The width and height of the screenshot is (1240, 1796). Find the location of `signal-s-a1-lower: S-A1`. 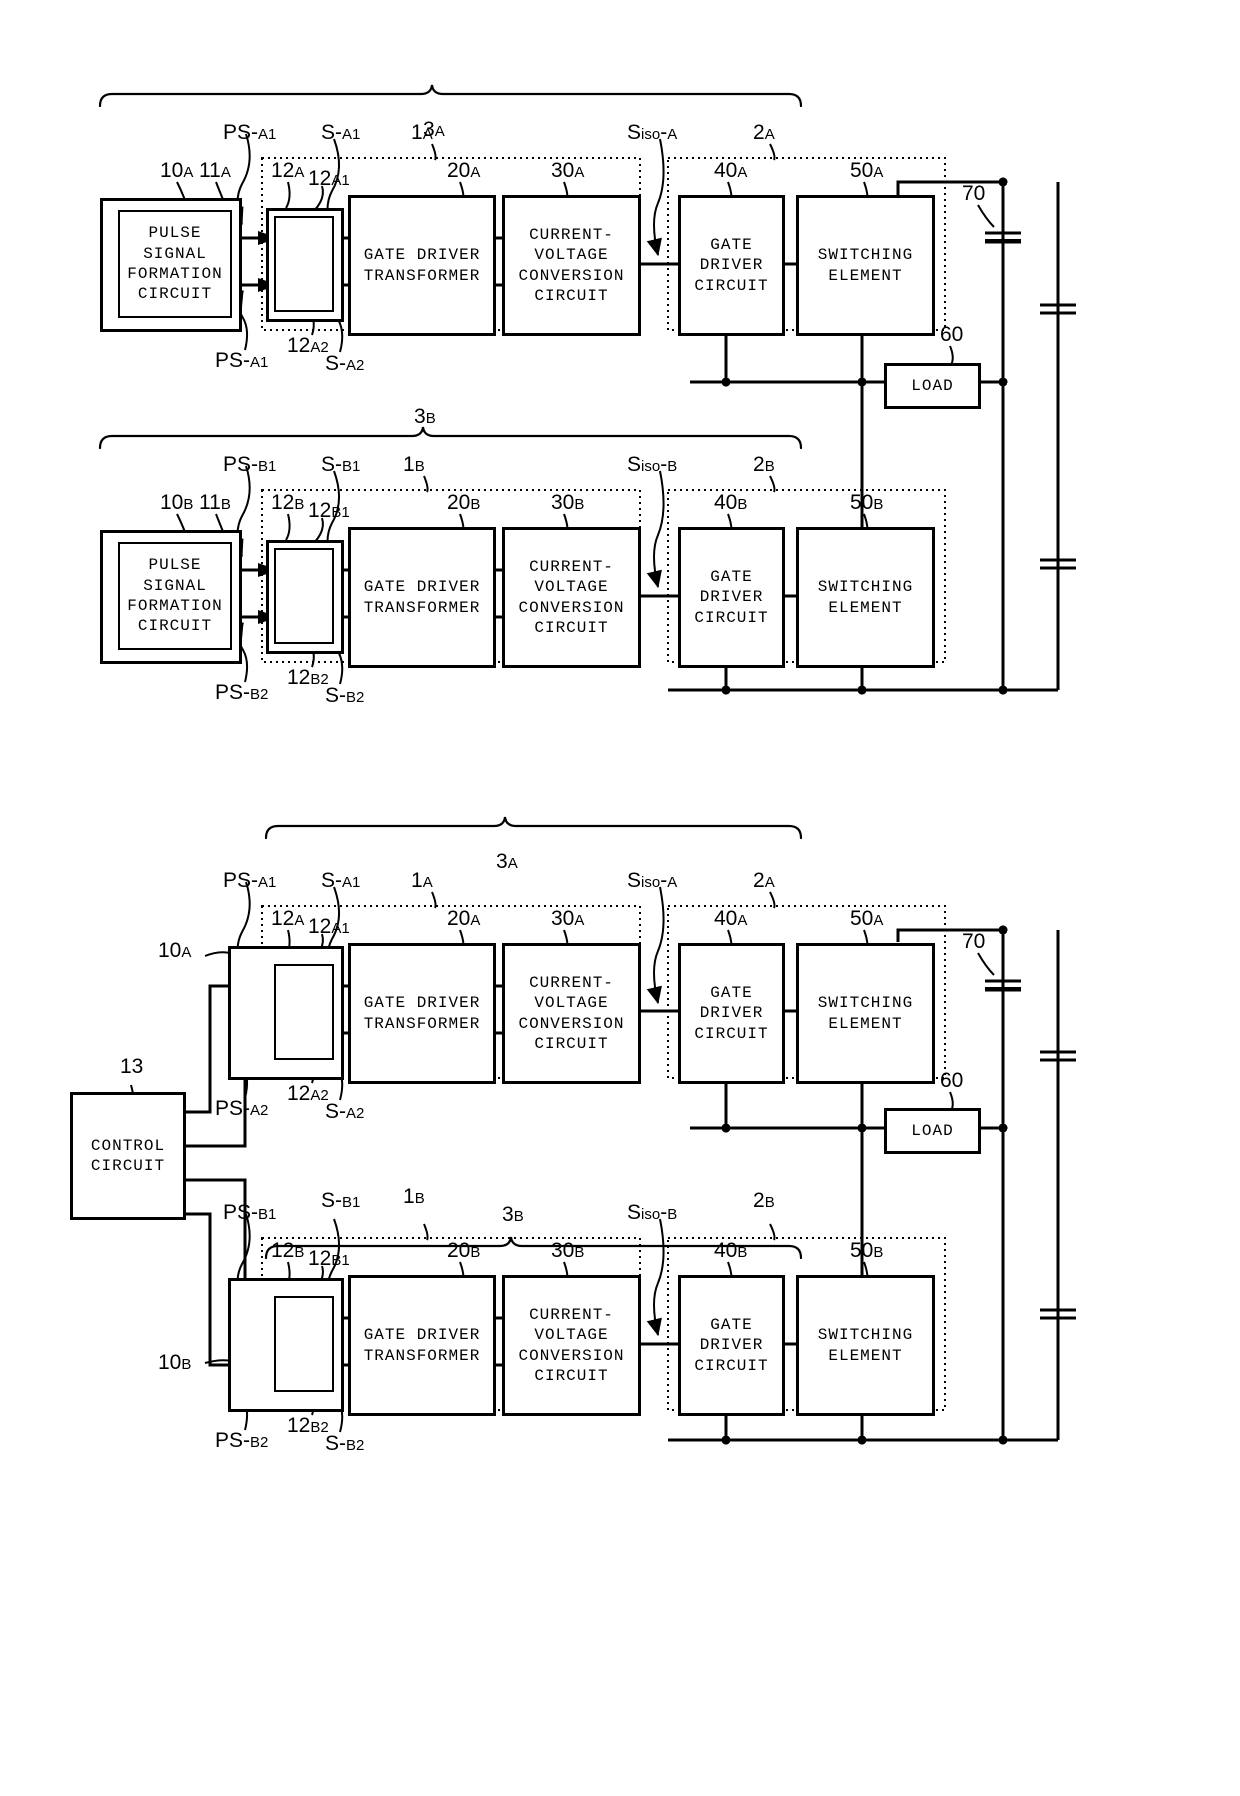

signal-s-a1-lower: S-A1 is located at coordinates (341, 880).